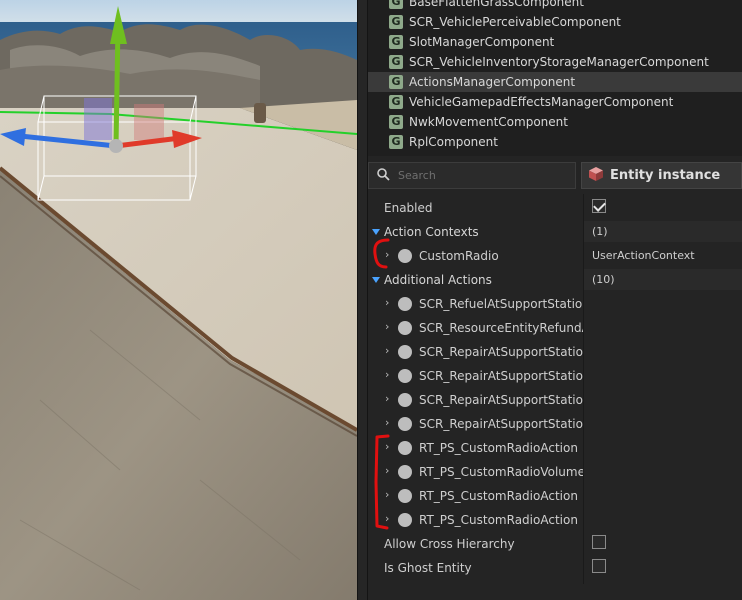 The width and height of the screenshot is (742, 600). Describe the element at coordinates (408, 208) in the screenshot. I see `enabled-row-label: Enabled` at that location.